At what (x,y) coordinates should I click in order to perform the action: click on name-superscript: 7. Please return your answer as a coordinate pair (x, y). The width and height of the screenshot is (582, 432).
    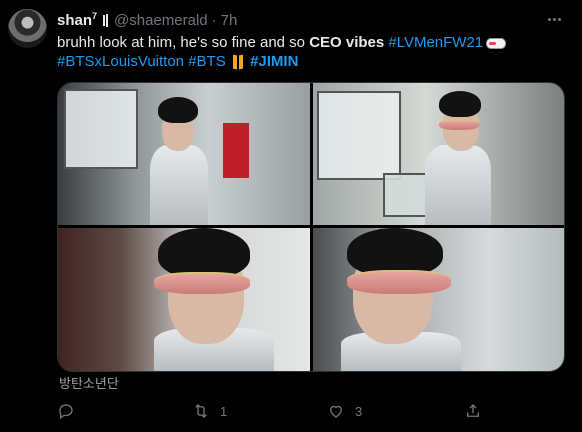
    Looking at the image, I should click on (95, 16).